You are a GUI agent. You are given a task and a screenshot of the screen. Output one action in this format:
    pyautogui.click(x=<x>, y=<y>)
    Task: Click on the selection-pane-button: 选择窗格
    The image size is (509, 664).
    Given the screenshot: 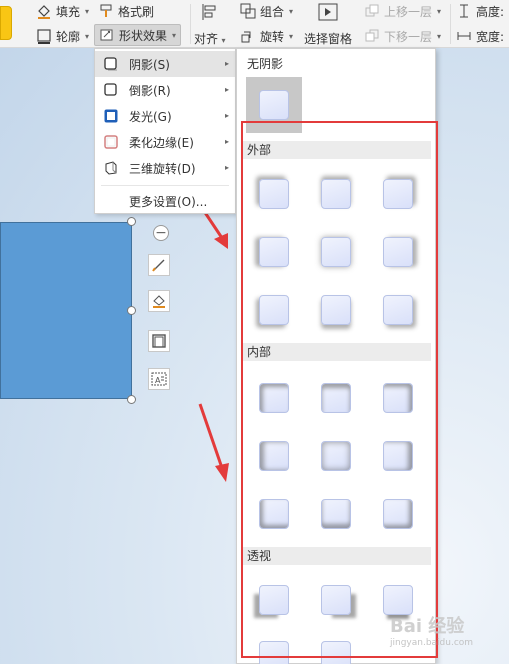 What is the action you would take?
    pyautogui.click(x=328, y=24)
    